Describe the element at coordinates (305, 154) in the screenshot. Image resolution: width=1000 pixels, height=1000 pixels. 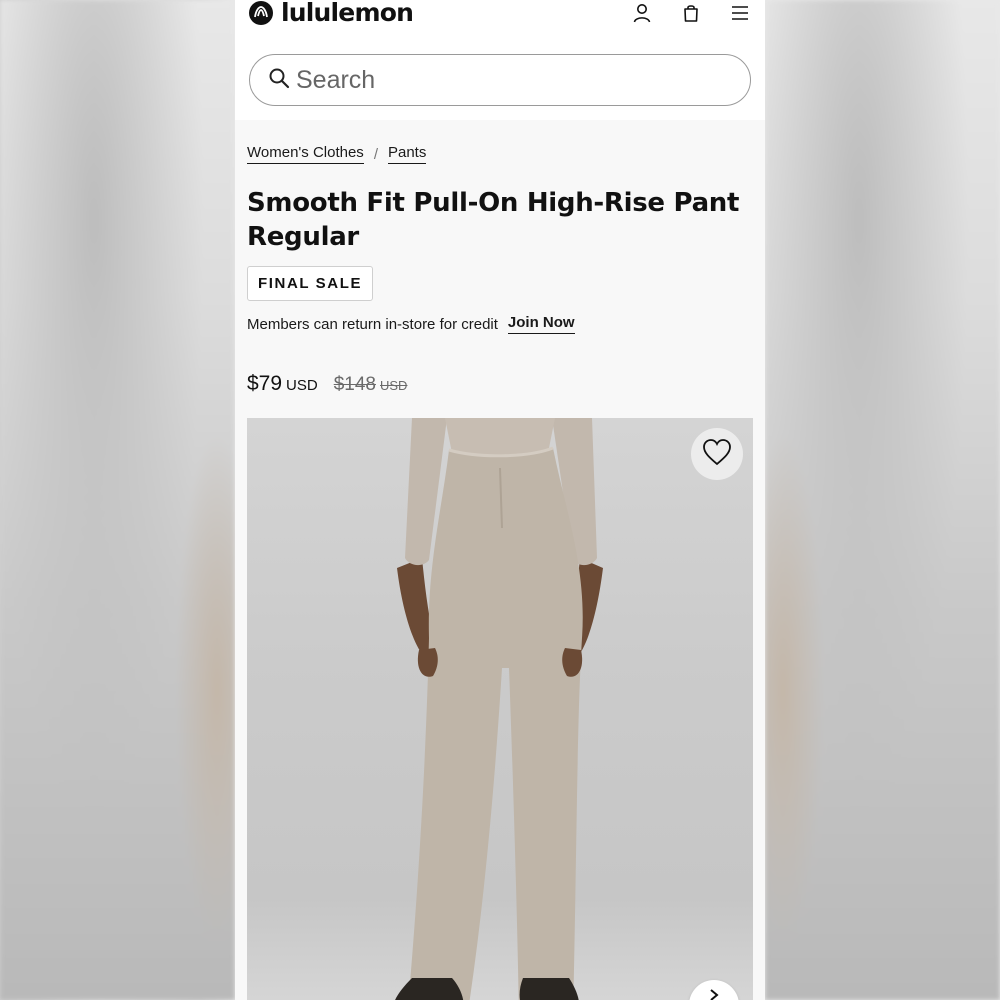
I see `breadcrumb-womens-clothes: Women's Clothes` at that location.